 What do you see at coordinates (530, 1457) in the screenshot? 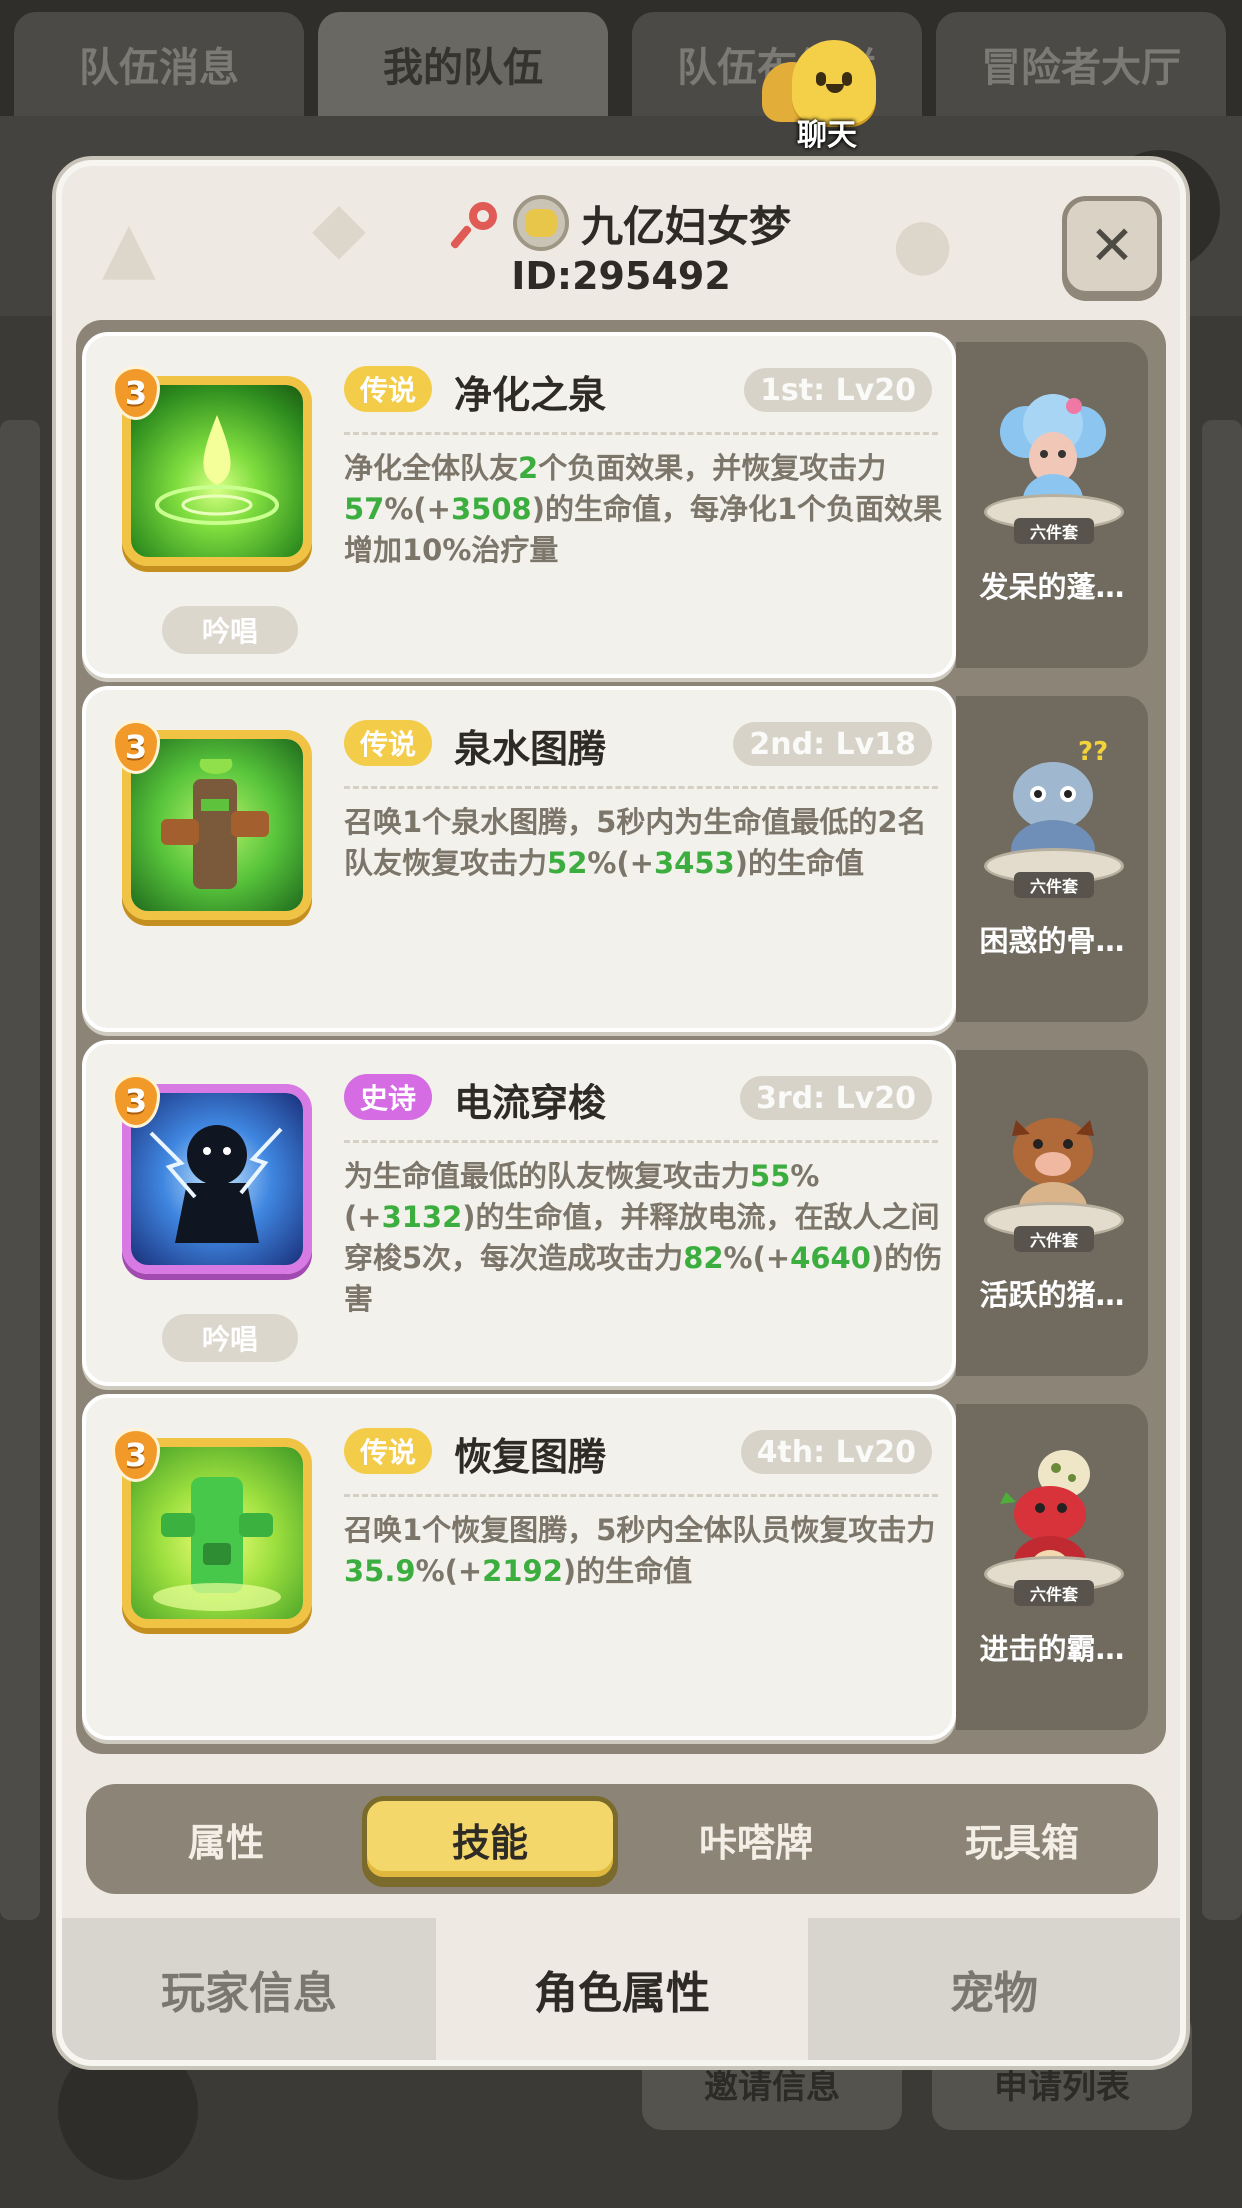
I see `skill-name: 恢复图腾` at bounding box center [530, 1457].